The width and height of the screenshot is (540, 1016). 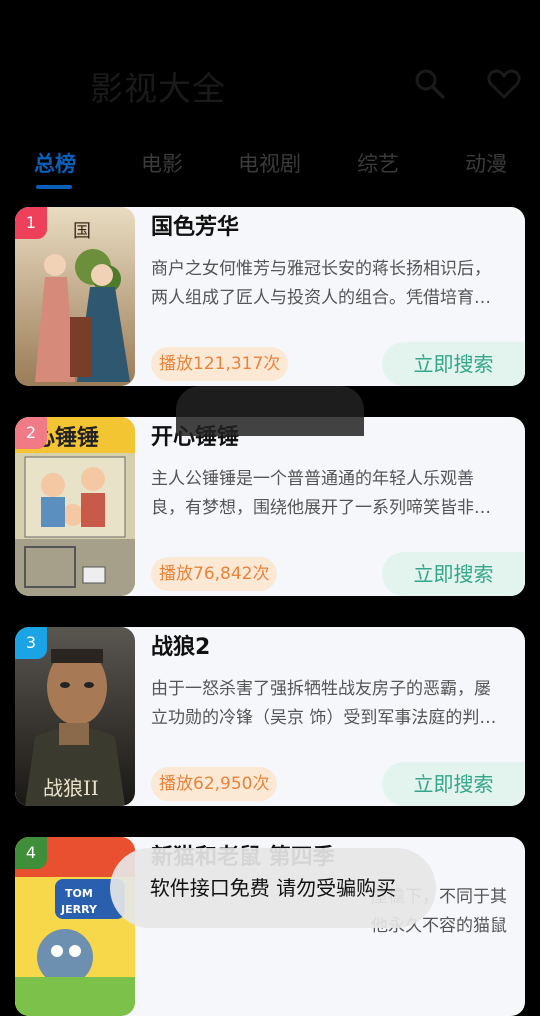 What do you see at coordinates (75, 506) in the screenshot?
I see `poster-image: 心锤锤 2` at bounding box center [75, 506].